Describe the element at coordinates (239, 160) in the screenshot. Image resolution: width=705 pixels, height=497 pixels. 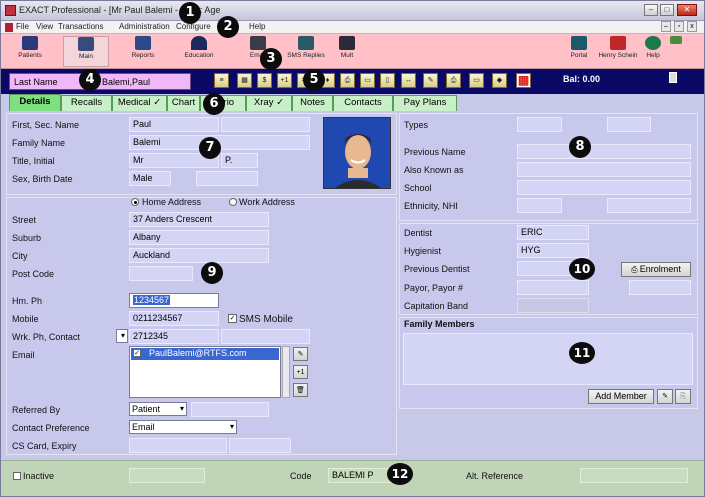
I see `initial-field: P.` at that location.